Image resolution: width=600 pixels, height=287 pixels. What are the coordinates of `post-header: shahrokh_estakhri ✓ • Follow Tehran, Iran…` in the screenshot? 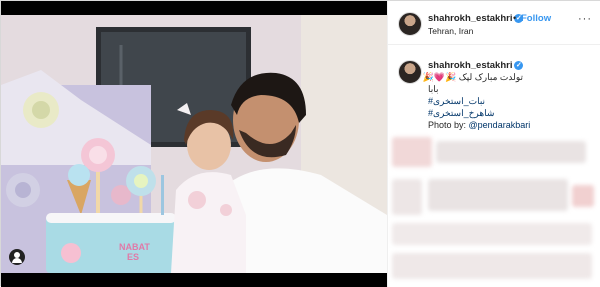 It's located at (494, 23).